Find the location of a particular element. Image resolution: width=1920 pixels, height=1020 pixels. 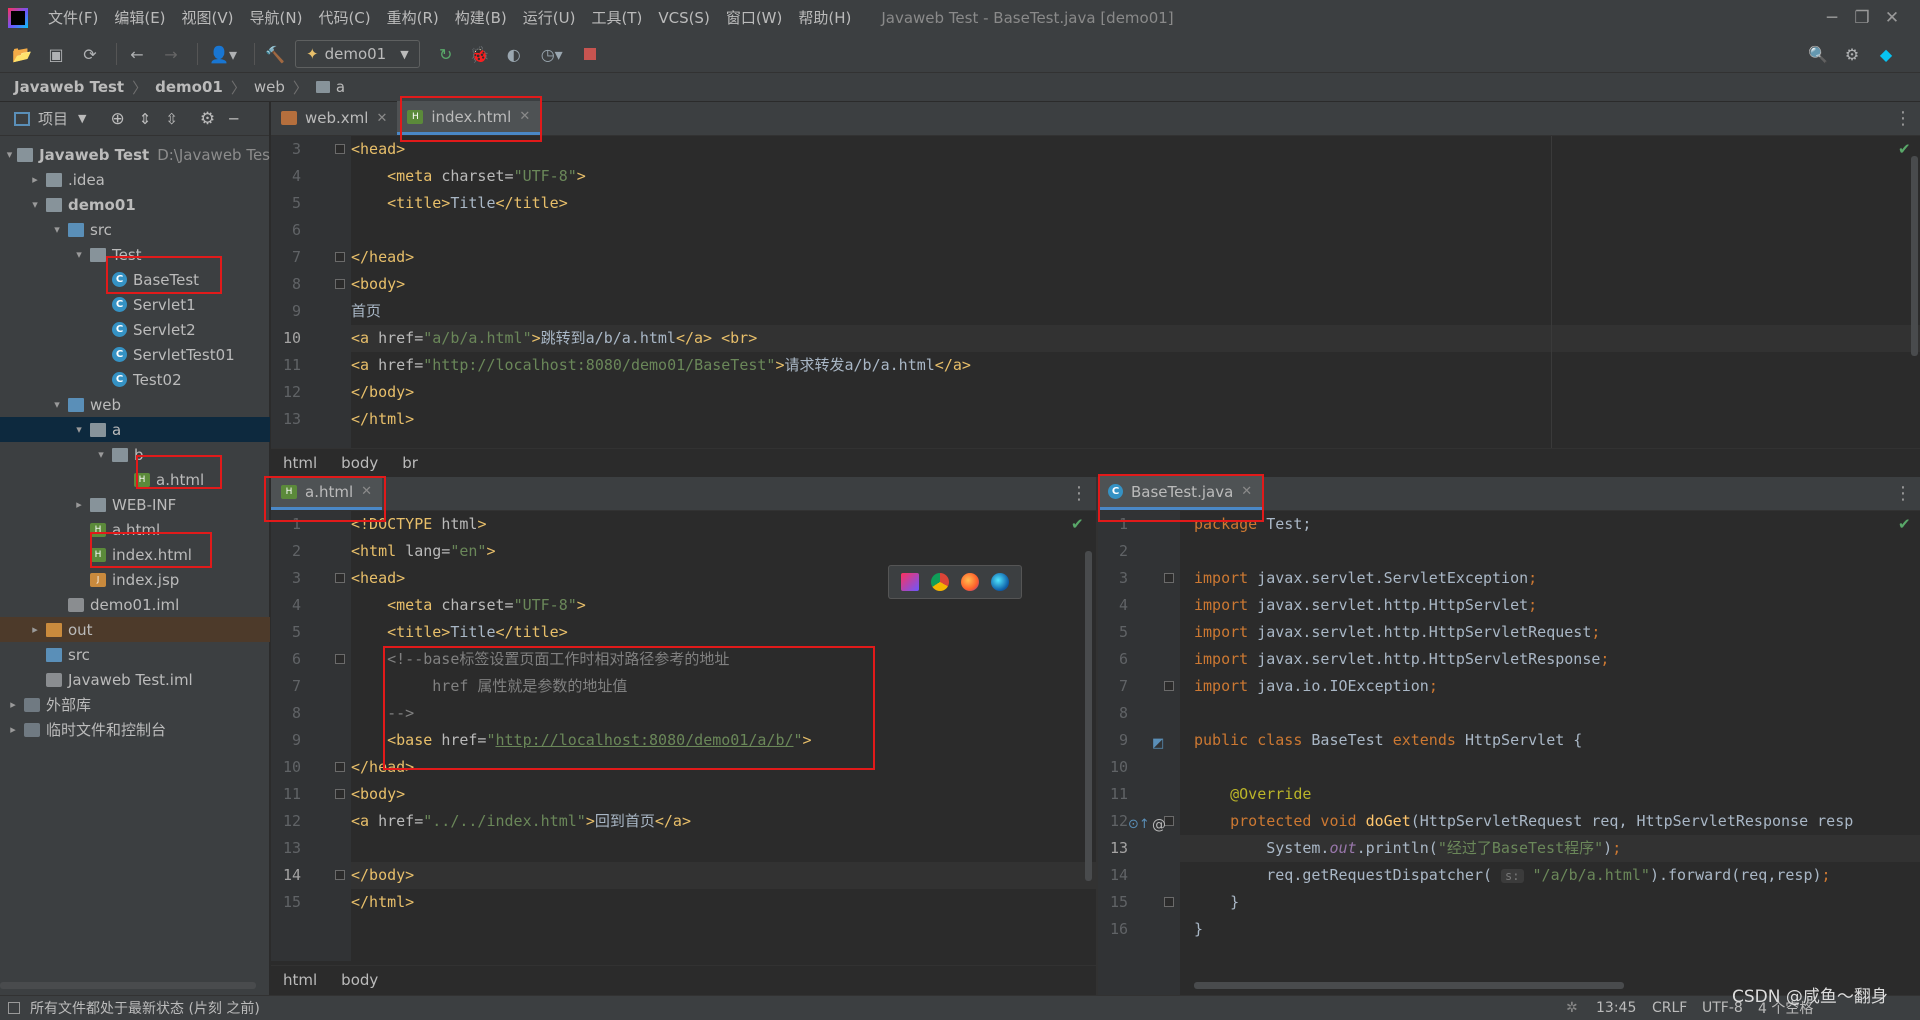

chrome-icon is located at coordinates (940, 582).